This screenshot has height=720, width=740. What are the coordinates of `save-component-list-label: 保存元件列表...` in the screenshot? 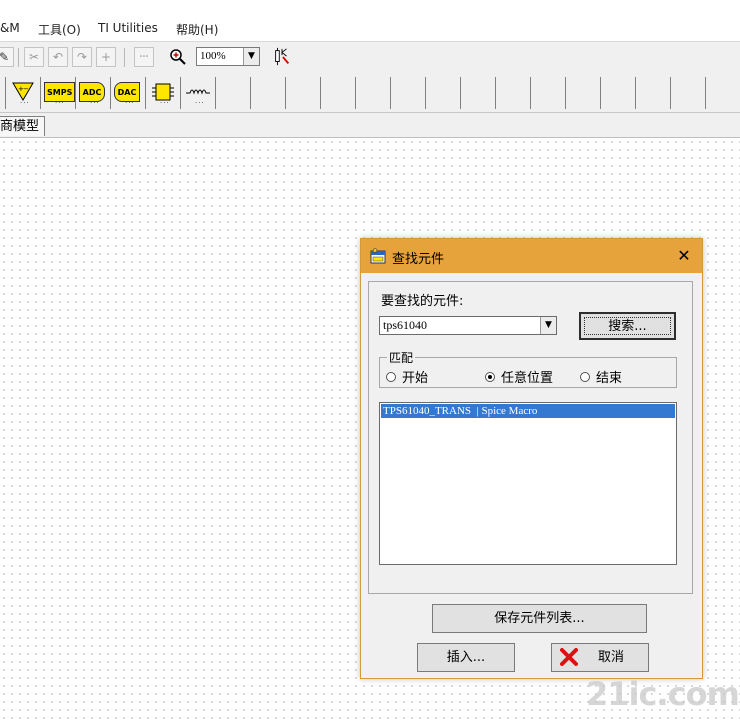 It's located at (539, 618).